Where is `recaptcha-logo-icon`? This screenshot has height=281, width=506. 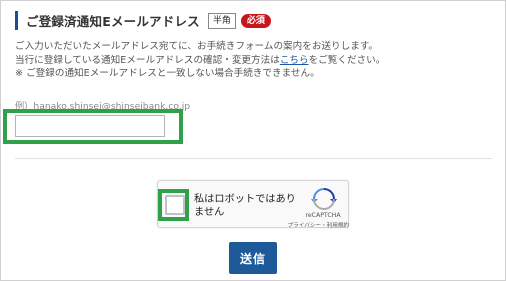 recaptcha-logo-icon is located at coordinates (324, 199).